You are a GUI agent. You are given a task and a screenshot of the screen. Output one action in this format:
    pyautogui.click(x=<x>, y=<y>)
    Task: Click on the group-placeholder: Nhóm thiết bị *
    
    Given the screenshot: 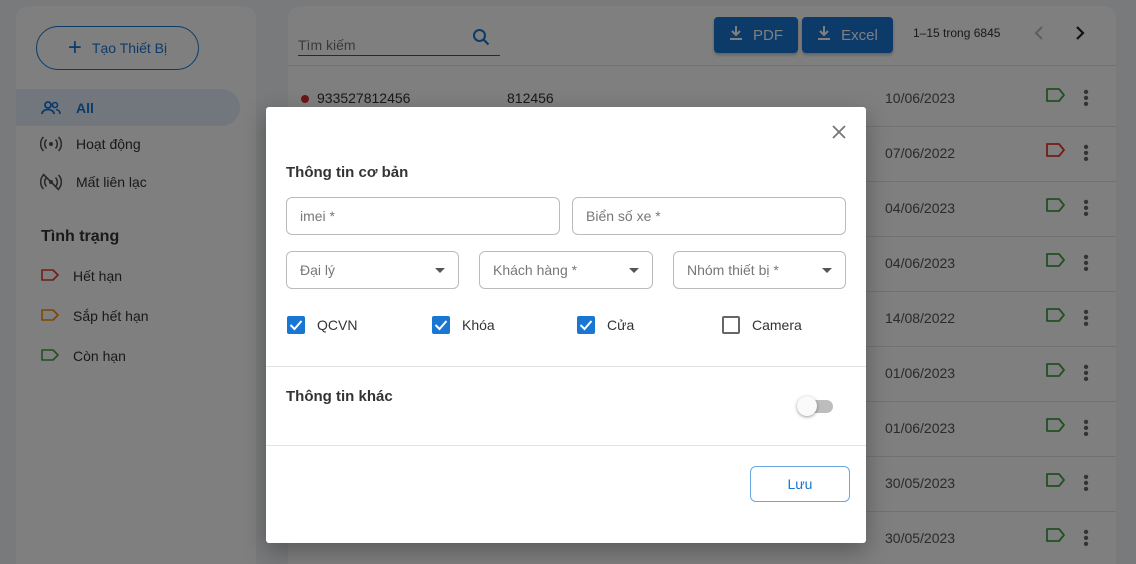 What is the action you would take?
    pyautogui.click(x=733, y=270)
    